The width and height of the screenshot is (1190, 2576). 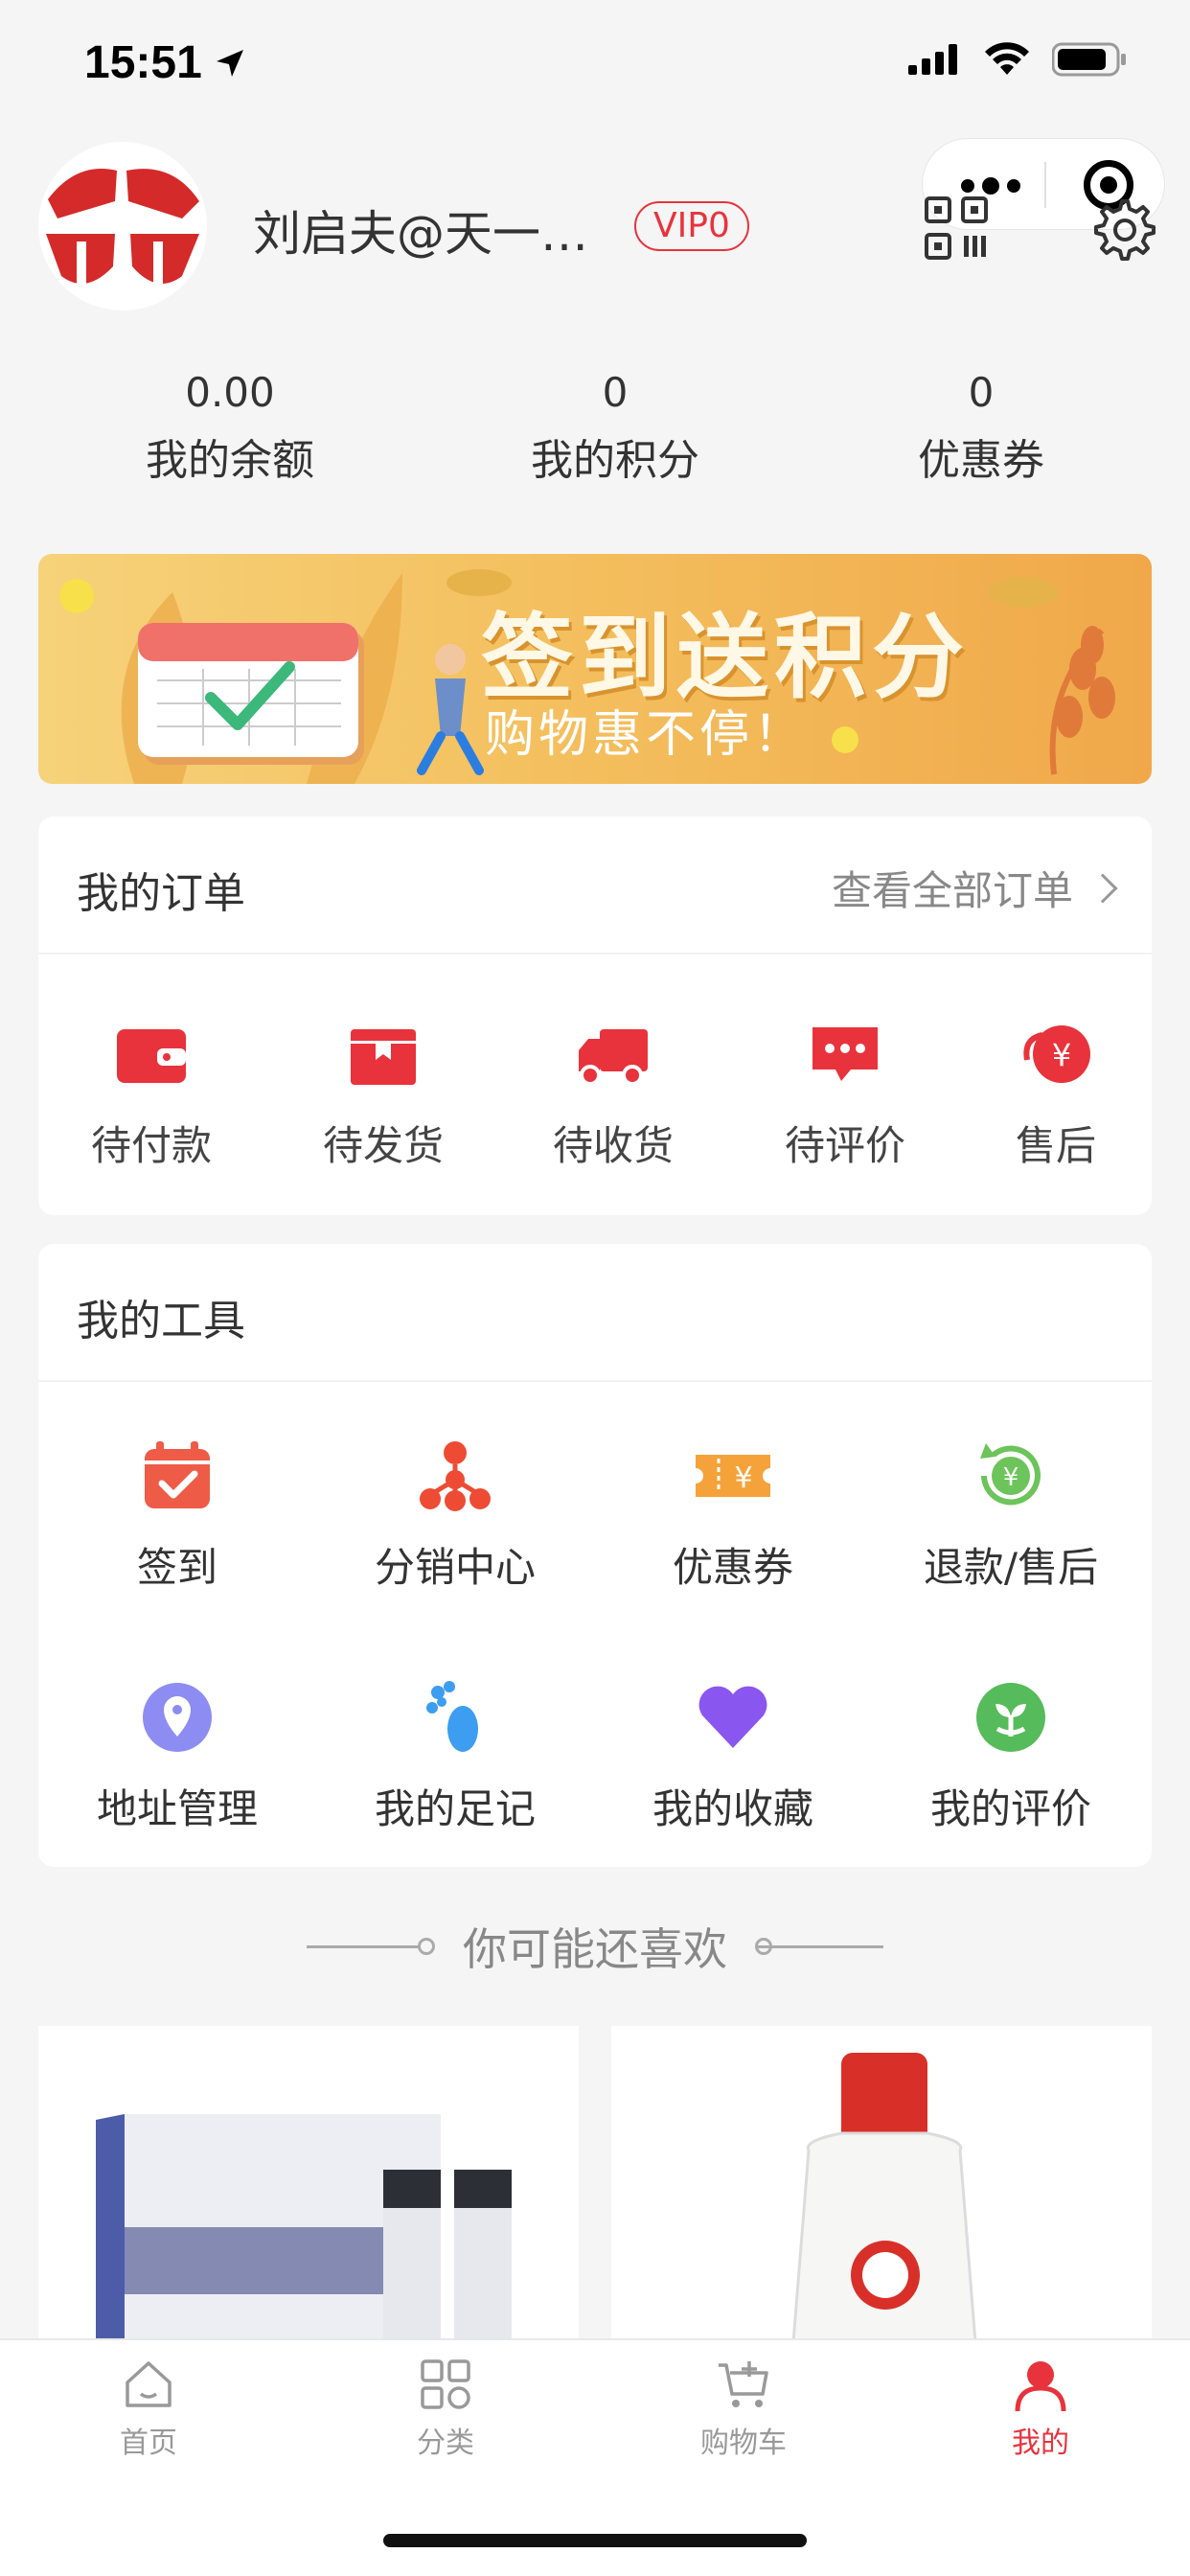 What do you see at coordinates (445, 2443) in the screenshot?
I see `tab-label: 分类` at bounding box center [445, 2443].